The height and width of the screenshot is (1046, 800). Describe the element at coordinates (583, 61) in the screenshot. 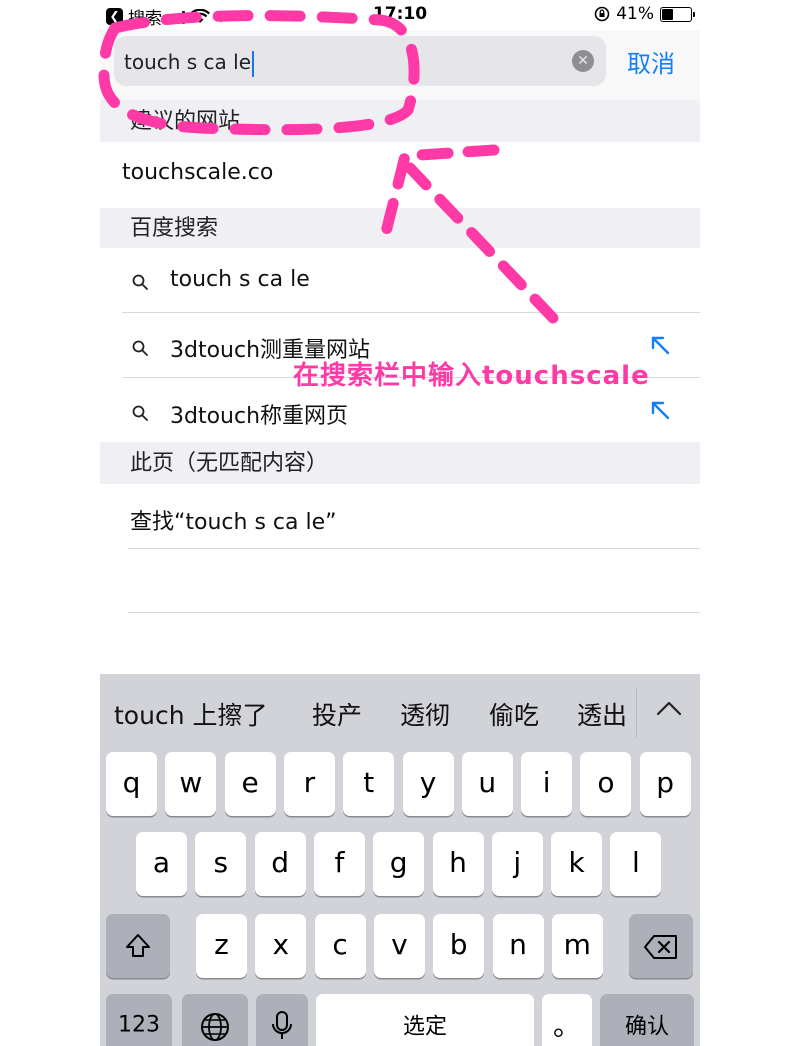

I see `clear-text-icon: ✕` at that location.